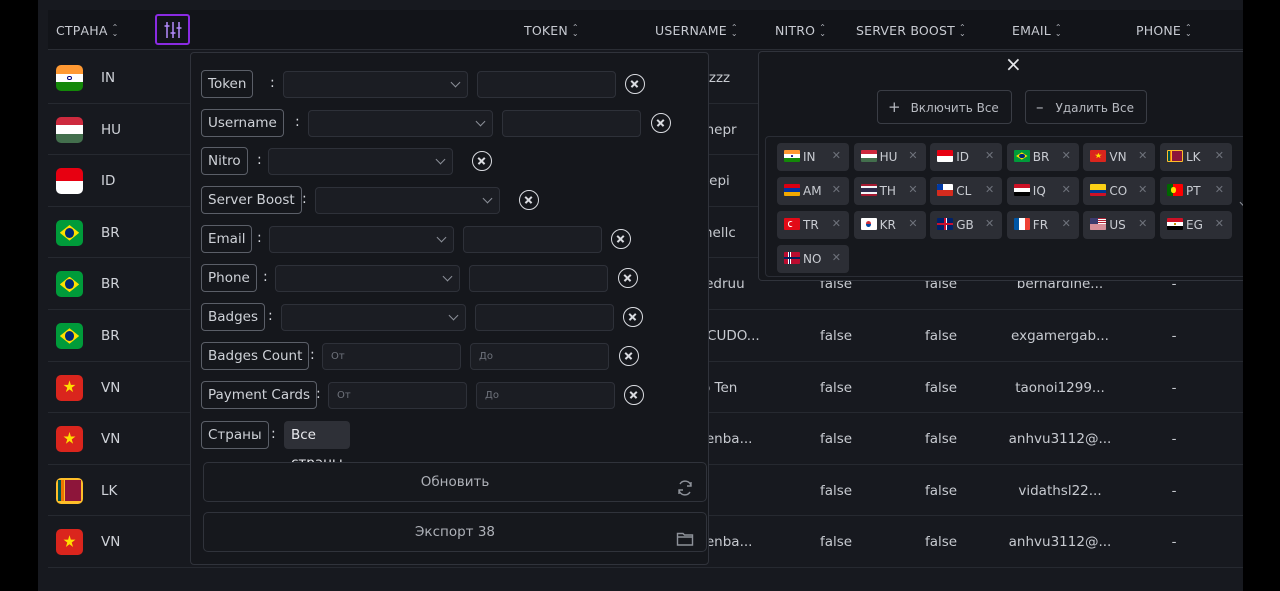 This screenshot has width=1280, height=591. I want to click on country-chip-iq: IQ ✕, so click(1042, 191).